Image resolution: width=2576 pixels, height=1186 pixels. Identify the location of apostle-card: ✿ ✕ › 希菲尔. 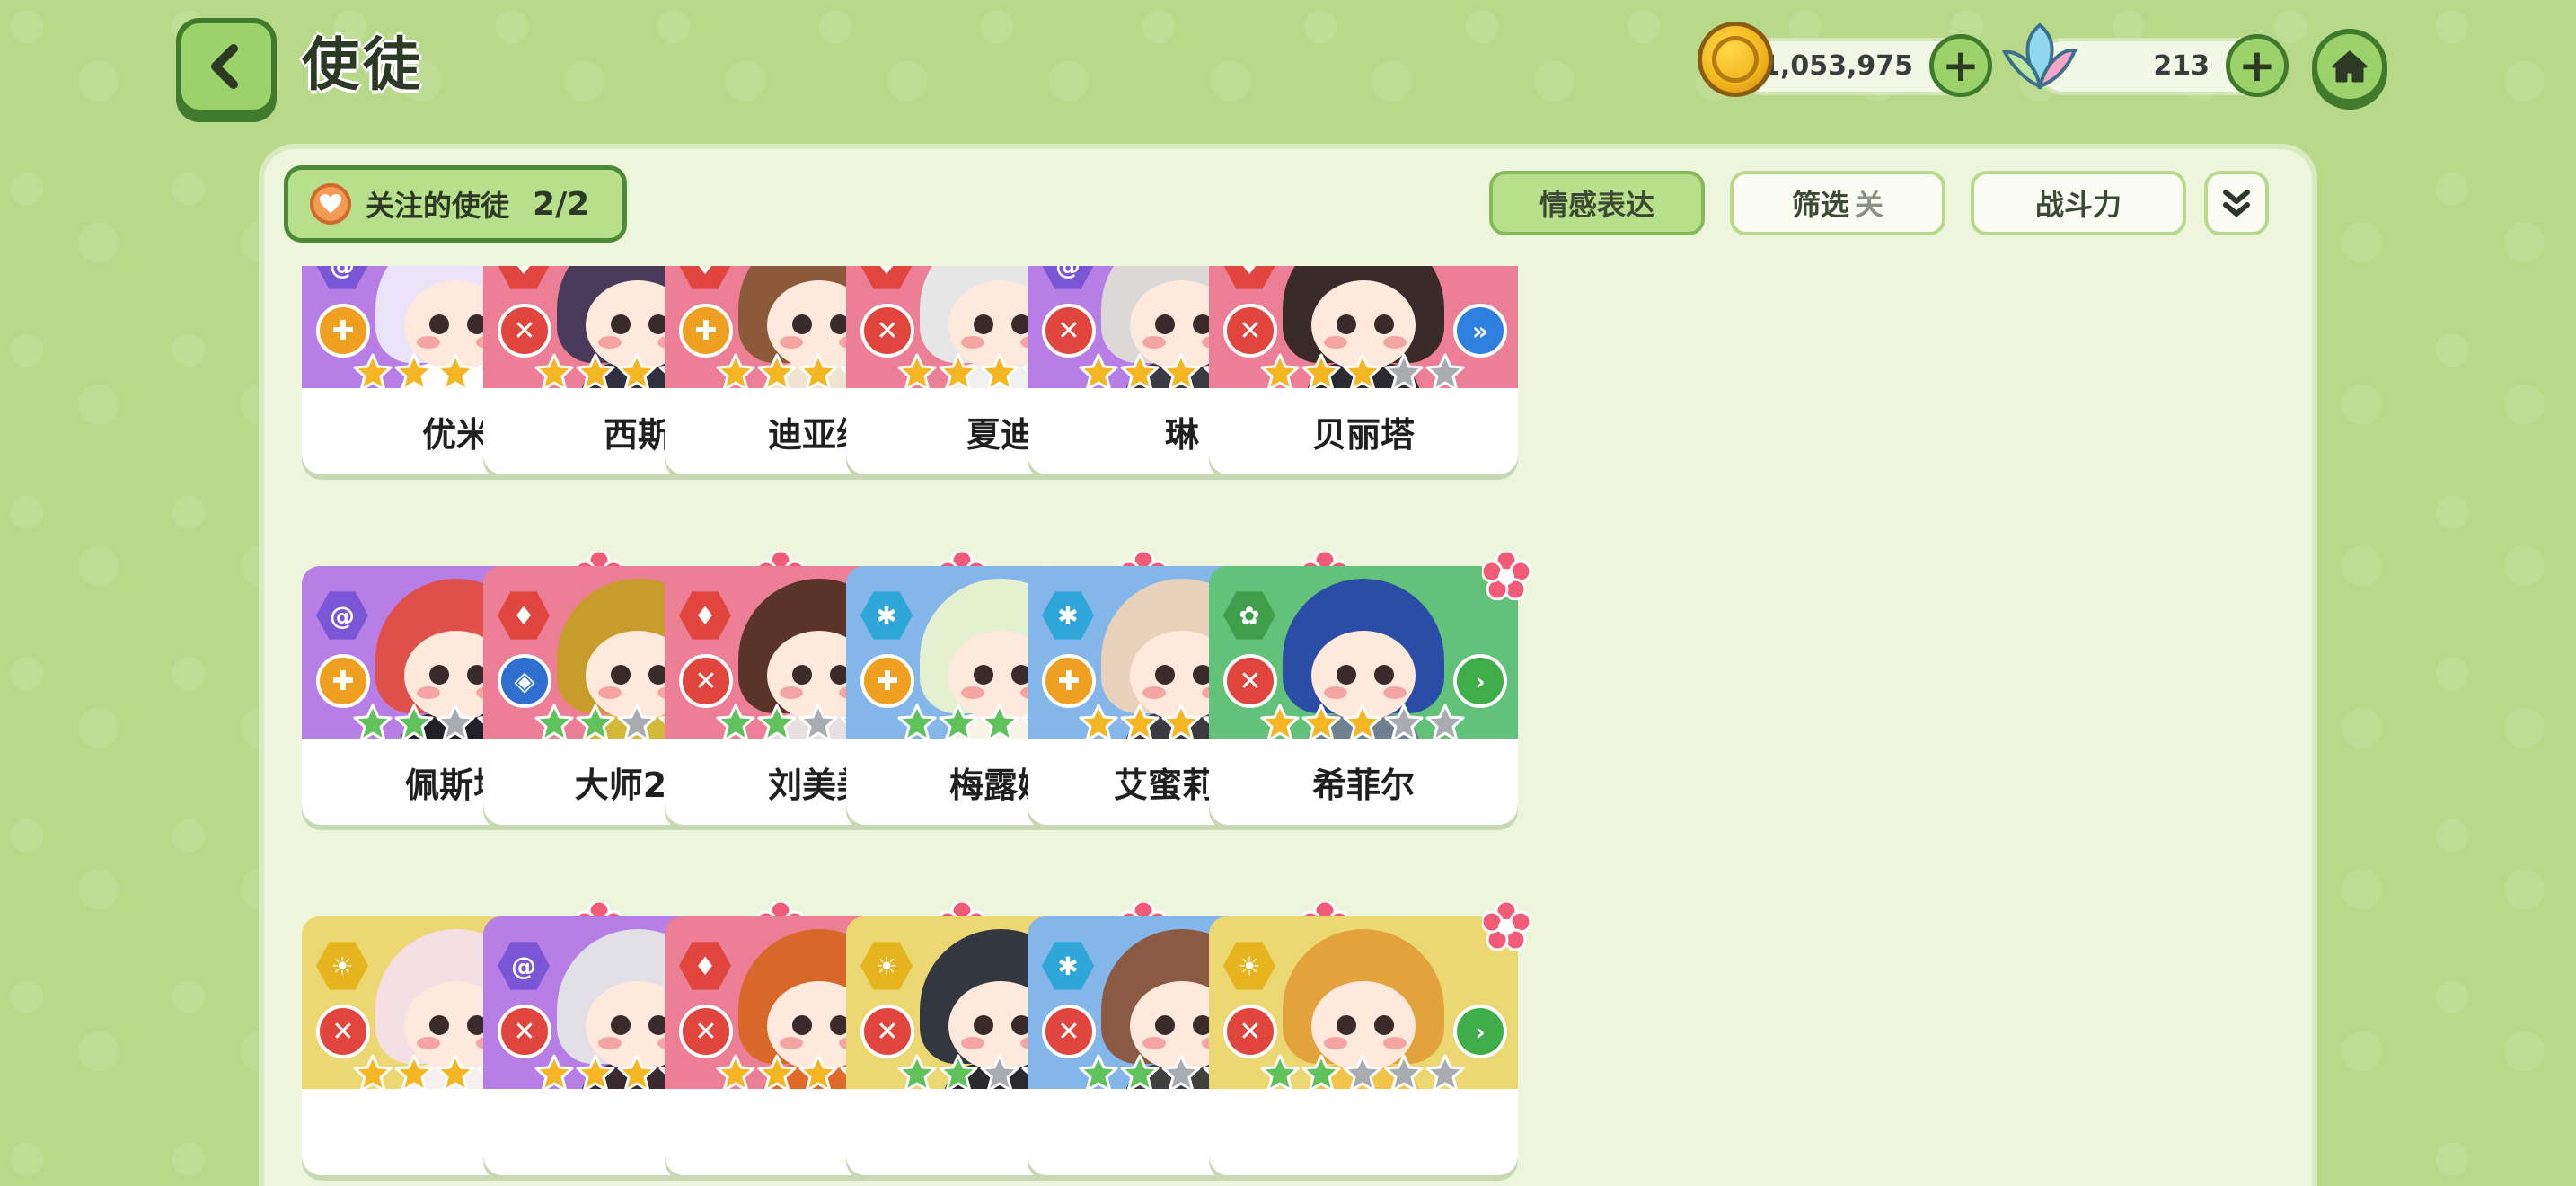
(1370, 688).